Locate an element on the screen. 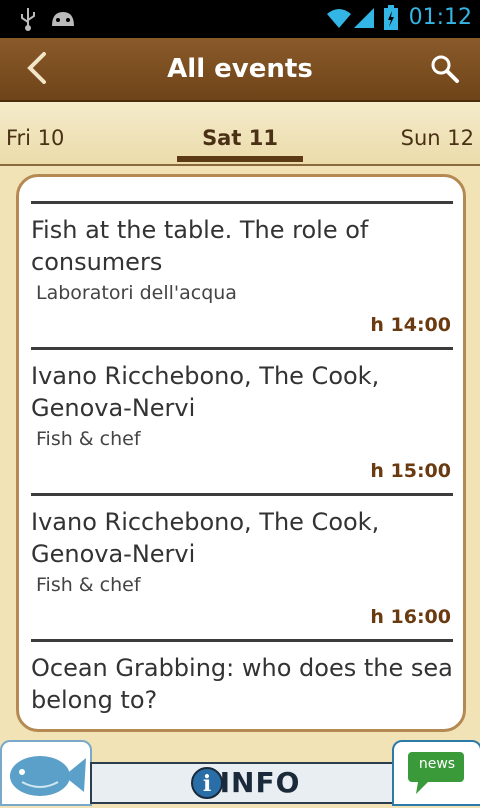 This screenshot has width=480, height=808. wifi-icon is located at coordinates (339, 18).